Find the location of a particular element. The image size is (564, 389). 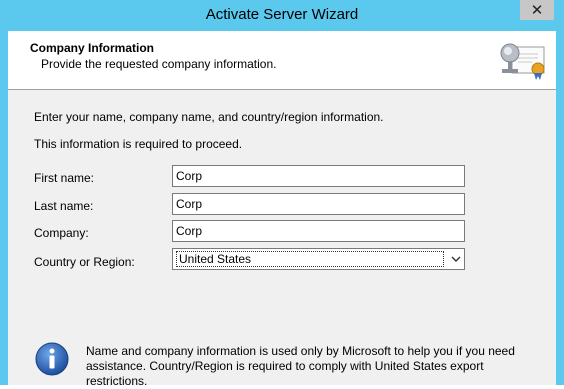

certificate-icon is located at coordinates (522, 61).